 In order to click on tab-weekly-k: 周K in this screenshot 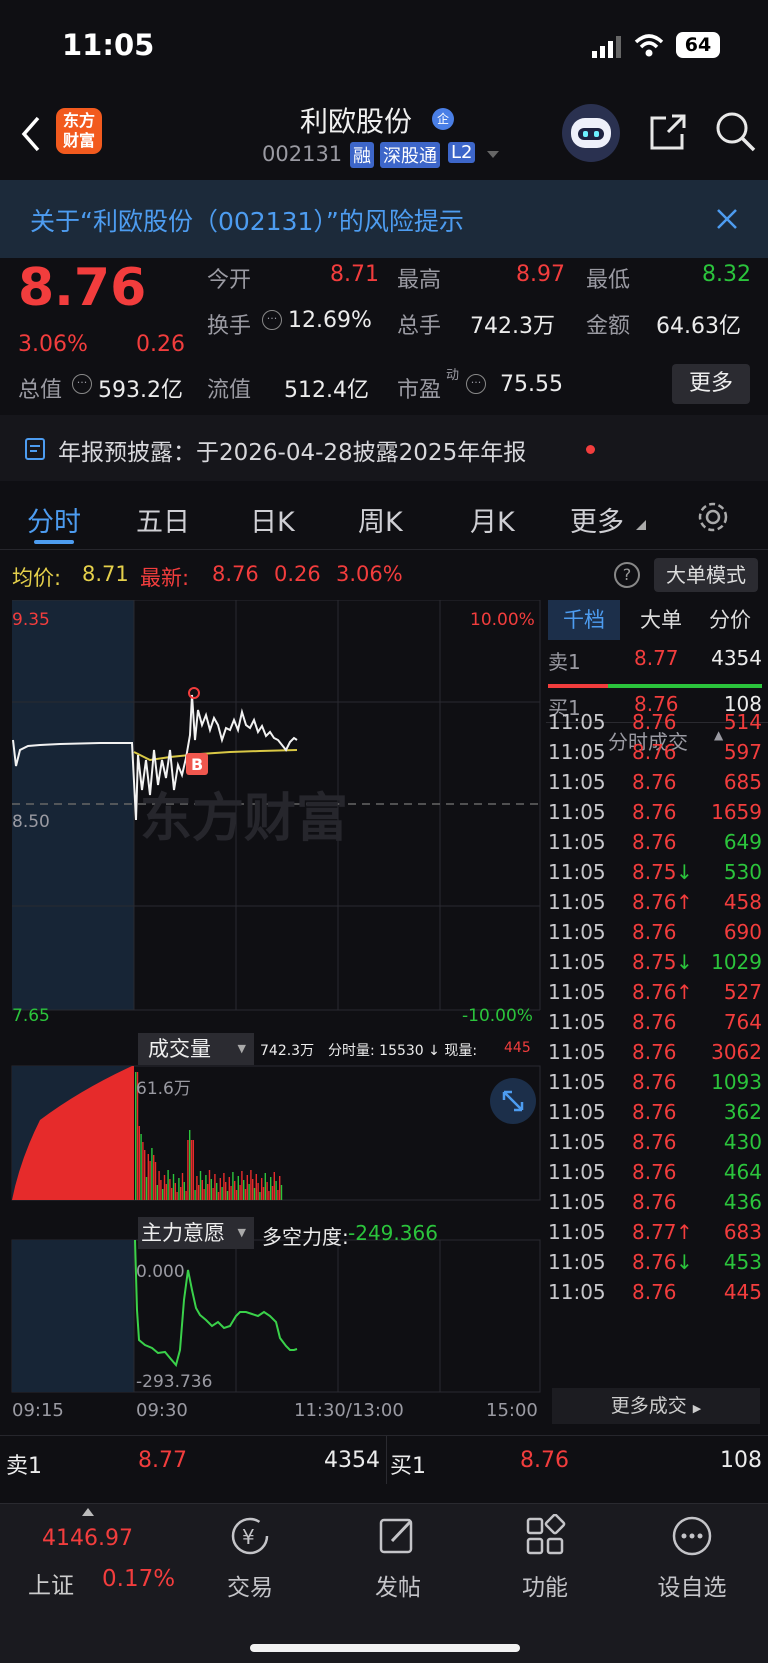, I will do `click(380, 519)`.